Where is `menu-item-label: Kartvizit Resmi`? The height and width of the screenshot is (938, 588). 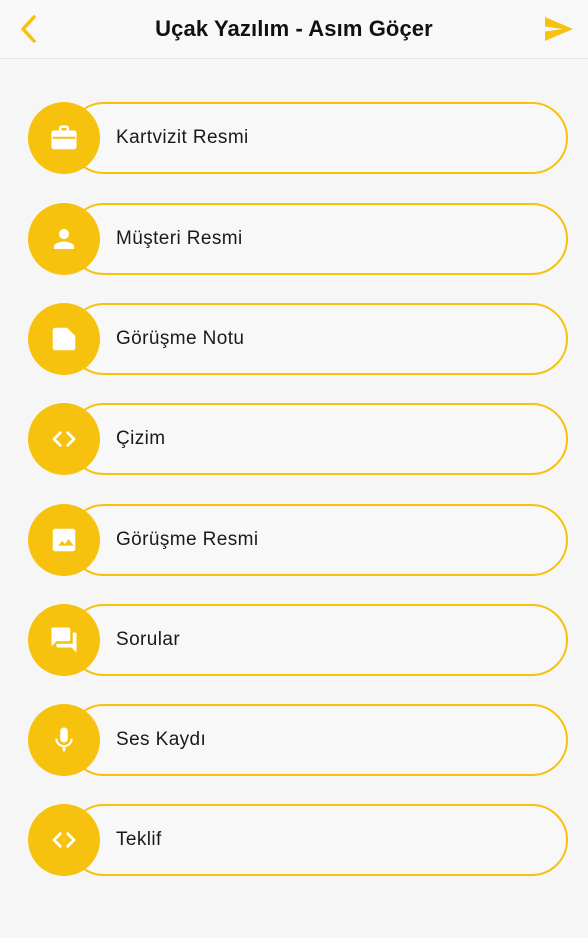 menu-item-label: Kartvizit Resmi is located at coordinates (182, 137).